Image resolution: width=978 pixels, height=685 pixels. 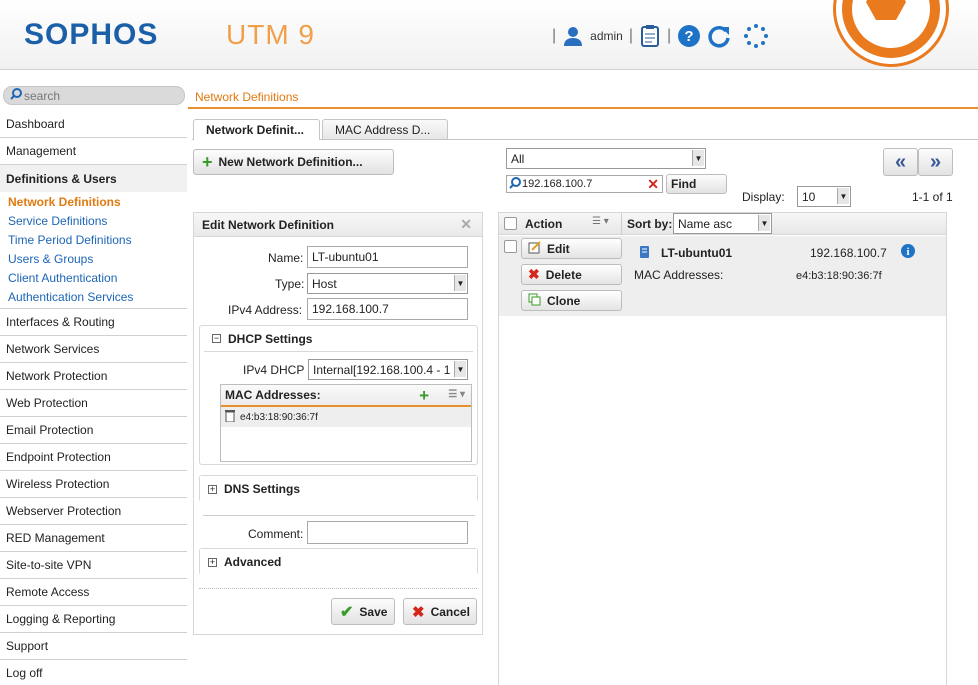 What do you see at coordinates (93, 258) in the screenshot?
I see `sidebar-subitem-users-groups: Users & Groups` at bounding box center [93, 258].